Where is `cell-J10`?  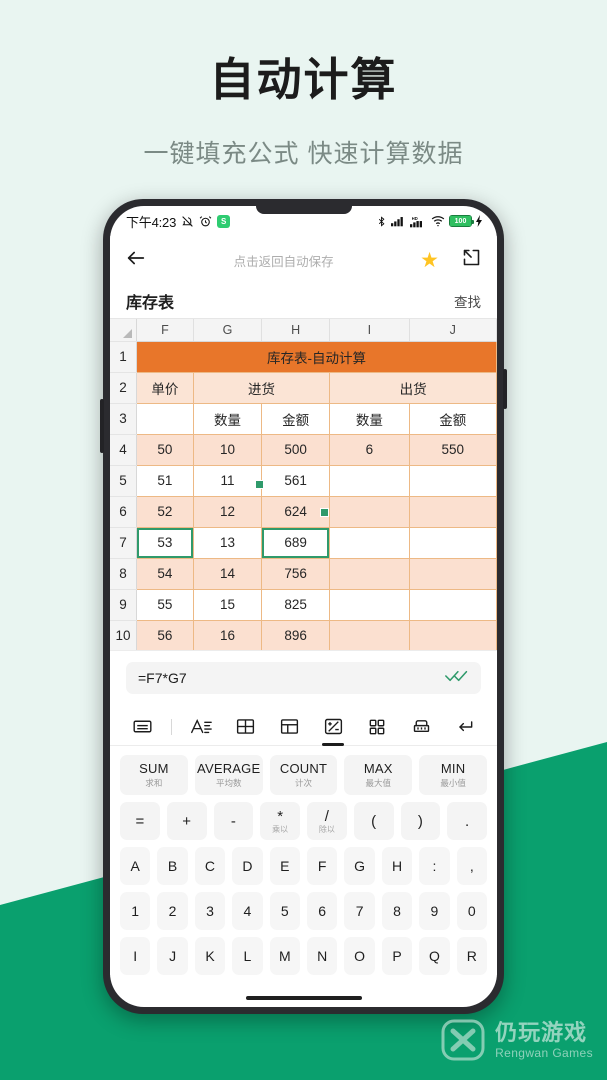
cell-J10 is located at coordinates (453, 635).